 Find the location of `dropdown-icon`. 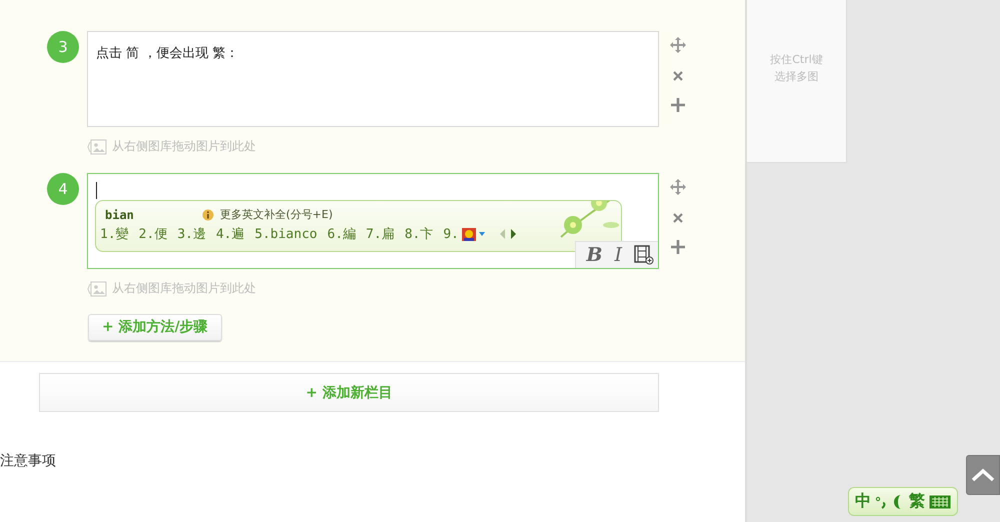

dropdown-icon is located at coordinates (481, 234).